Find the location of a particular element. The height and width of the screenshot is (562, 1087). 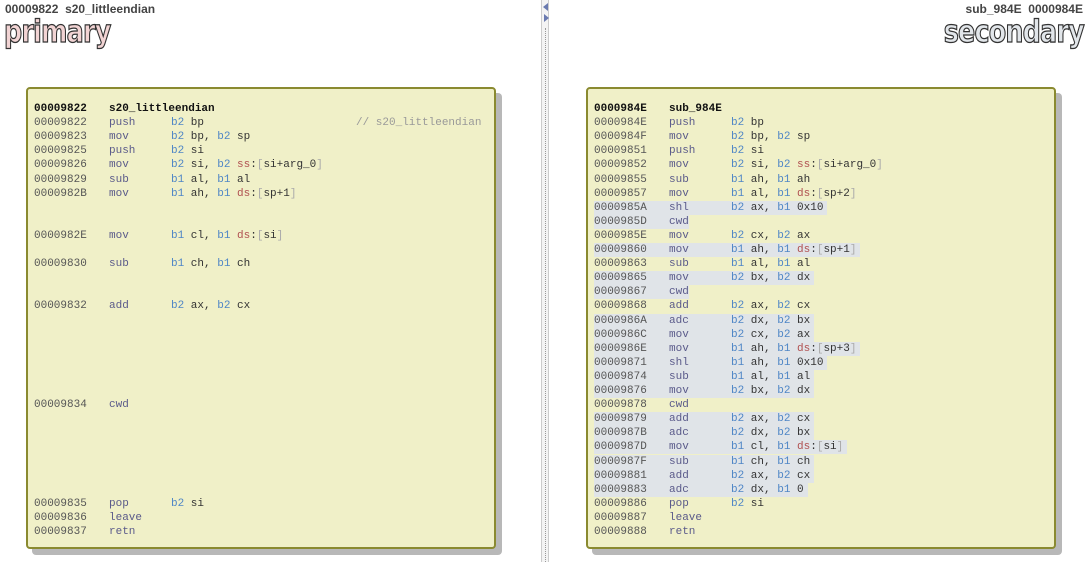

bracket: [ is located at coordinates (260, 193).